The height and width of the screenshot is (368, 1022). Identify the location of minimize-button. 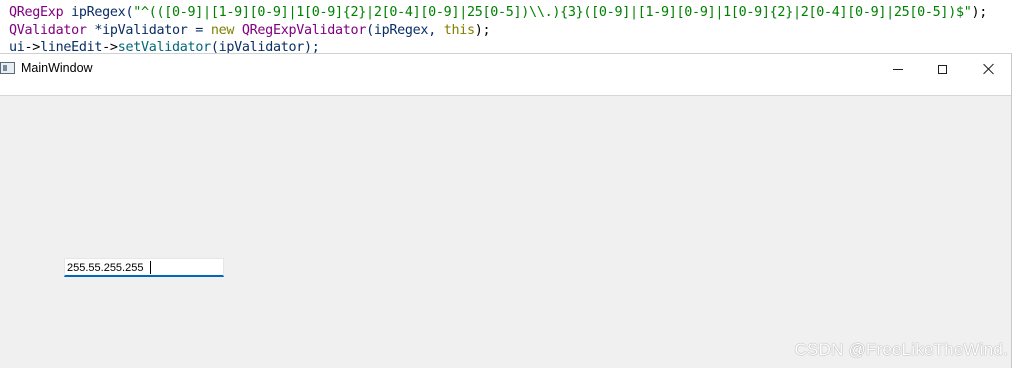
(898, 69).